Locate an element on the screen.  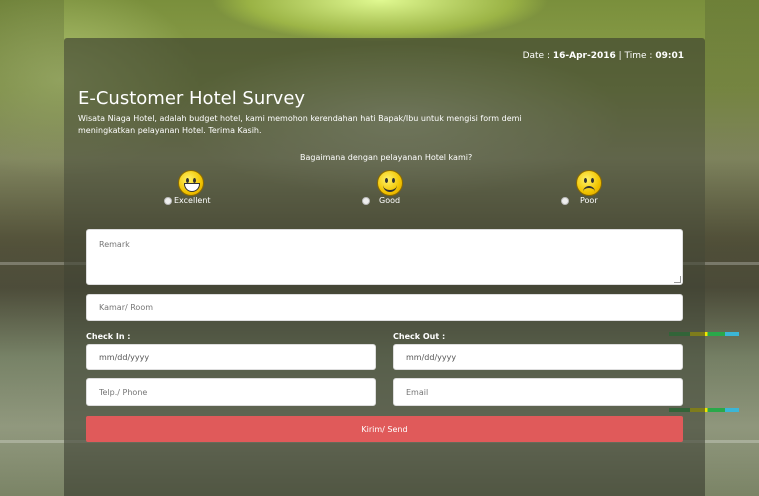
rating-radio-poor is located at coordinates (565, 201).